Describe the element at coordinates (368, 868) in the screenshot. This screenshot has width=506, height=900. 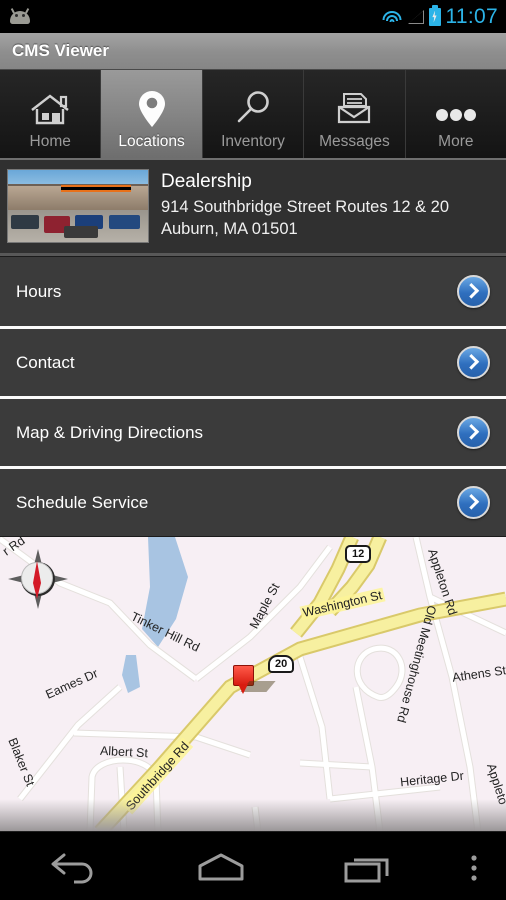
I see `recent-apps-icon` at that location.